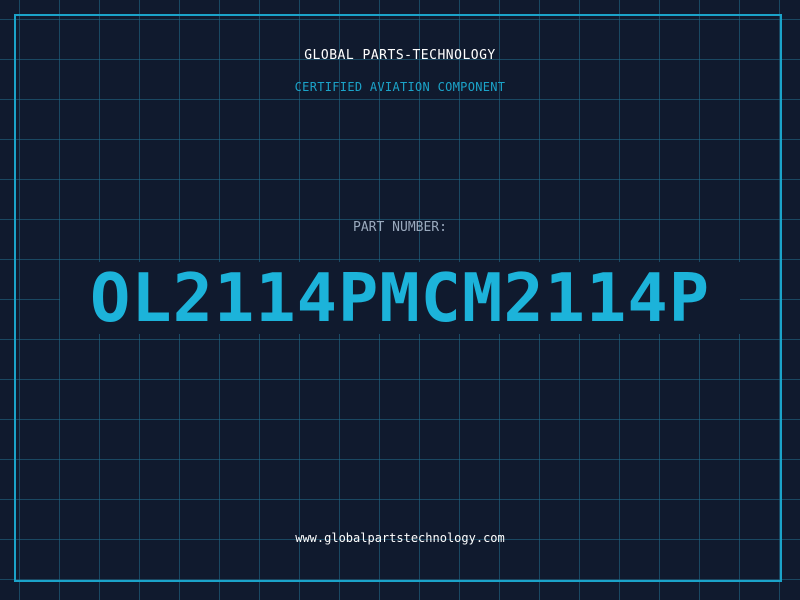  What do you see at coordinates (400, 55) in the screenshot?
I see `company-name: GLOBAL PARTS-TECHNOLOGY` at bounding box center [400, 55].